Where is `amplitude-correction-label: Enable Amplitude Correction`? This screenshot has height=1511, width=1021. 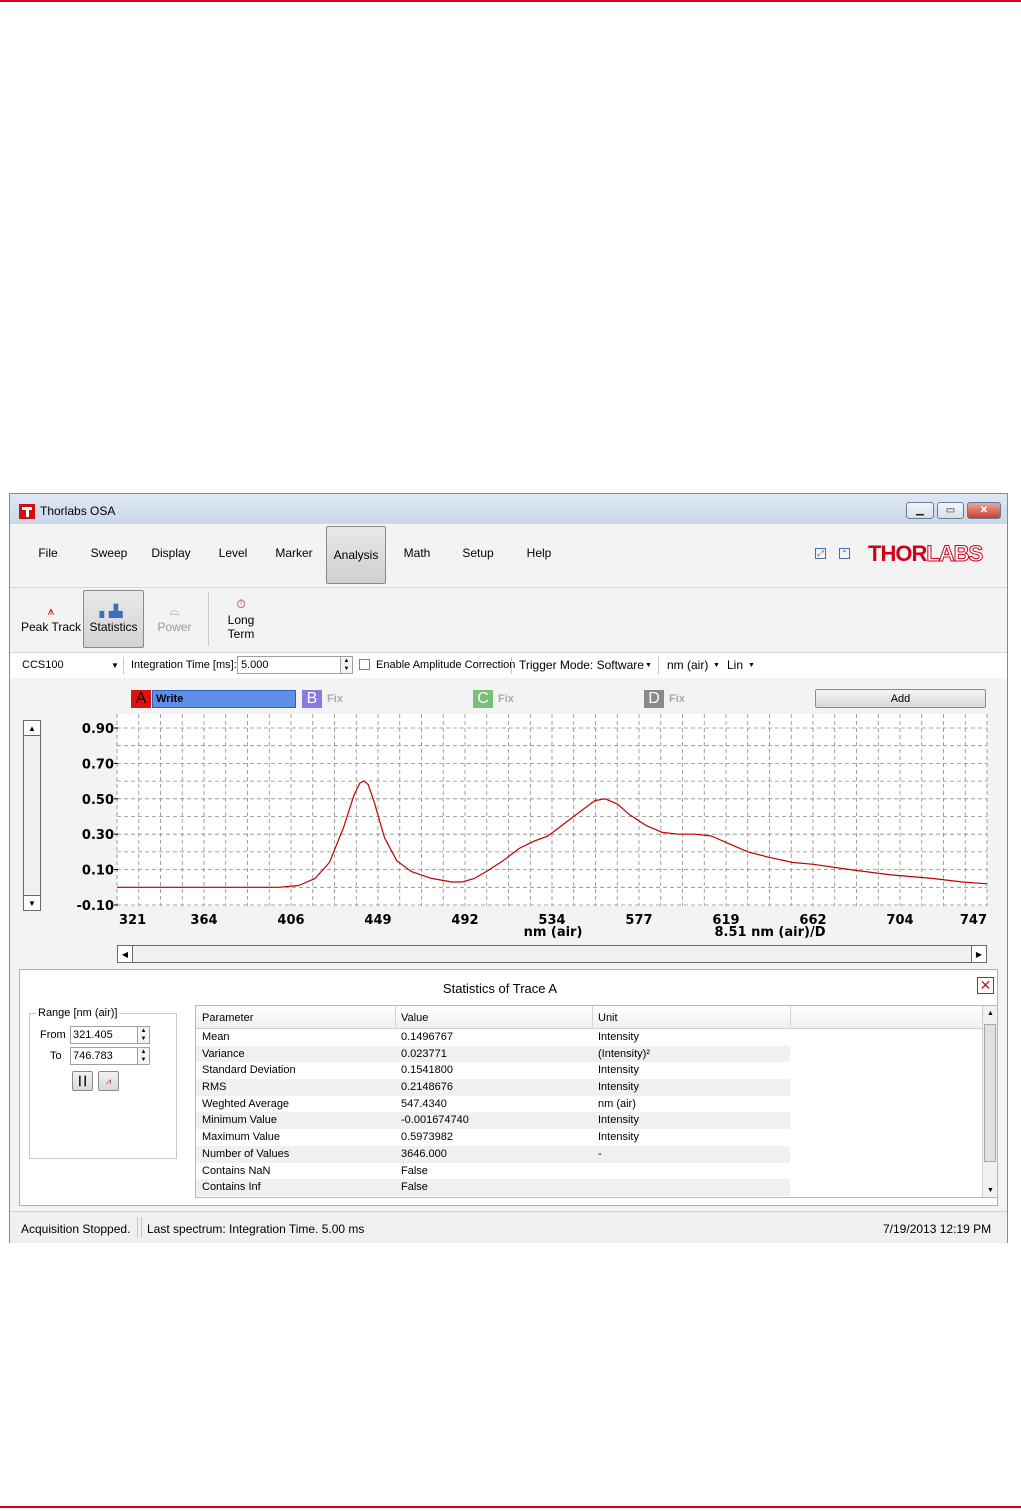 amplitude-correction-label: Enable Amplitude Correction is located at coordinates (446, 665).